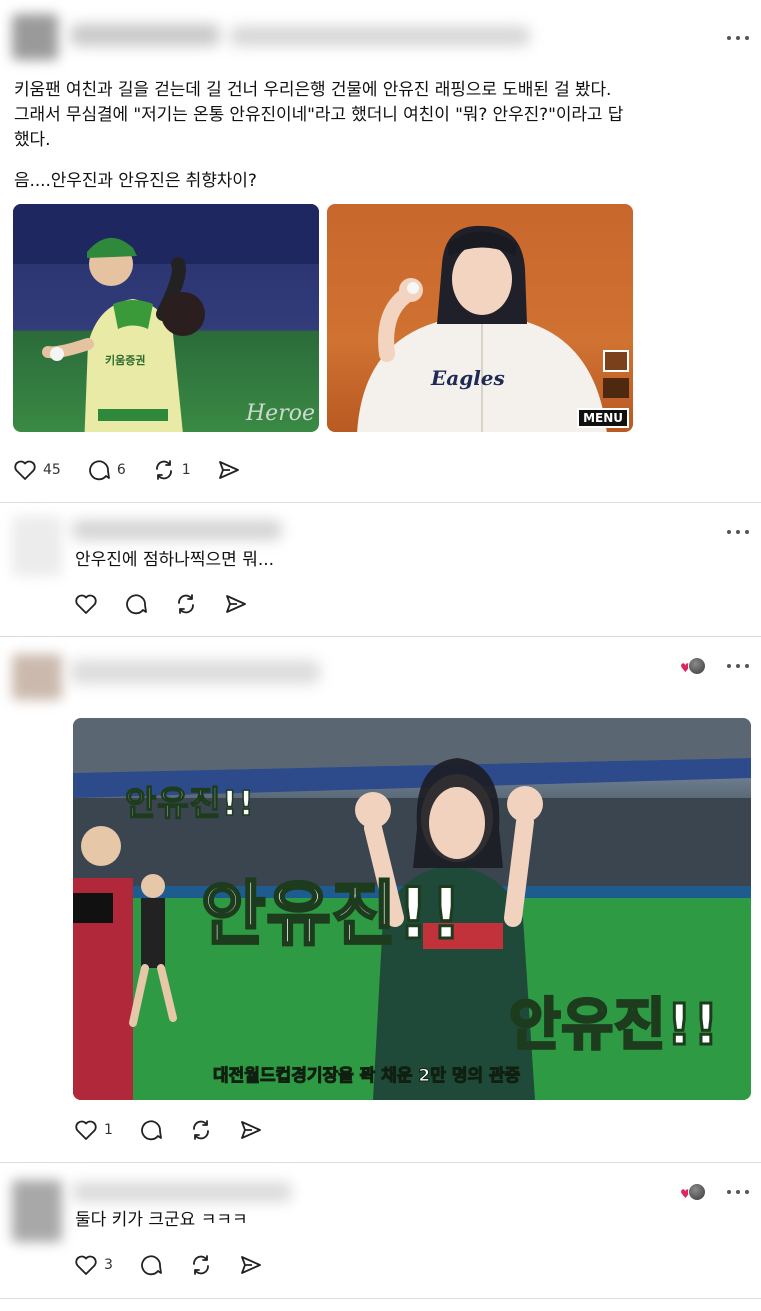 This screenshot has width=761, height=1311. I want to click on post-author-name, so click(145, 35).